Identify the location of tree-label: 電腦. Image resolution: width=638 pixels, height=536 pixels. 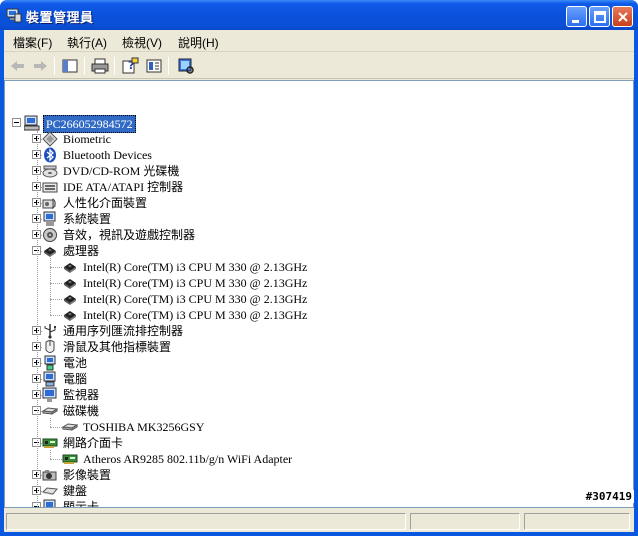
(75, 379).